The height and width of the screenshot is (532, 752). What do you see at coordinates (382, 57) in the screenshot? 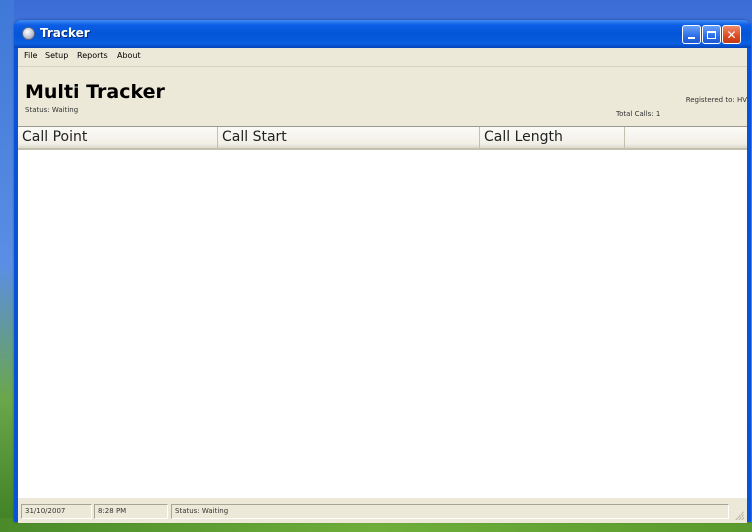
I see `menu-bar: File Setup Reports About` at bounding box center [382, 57].